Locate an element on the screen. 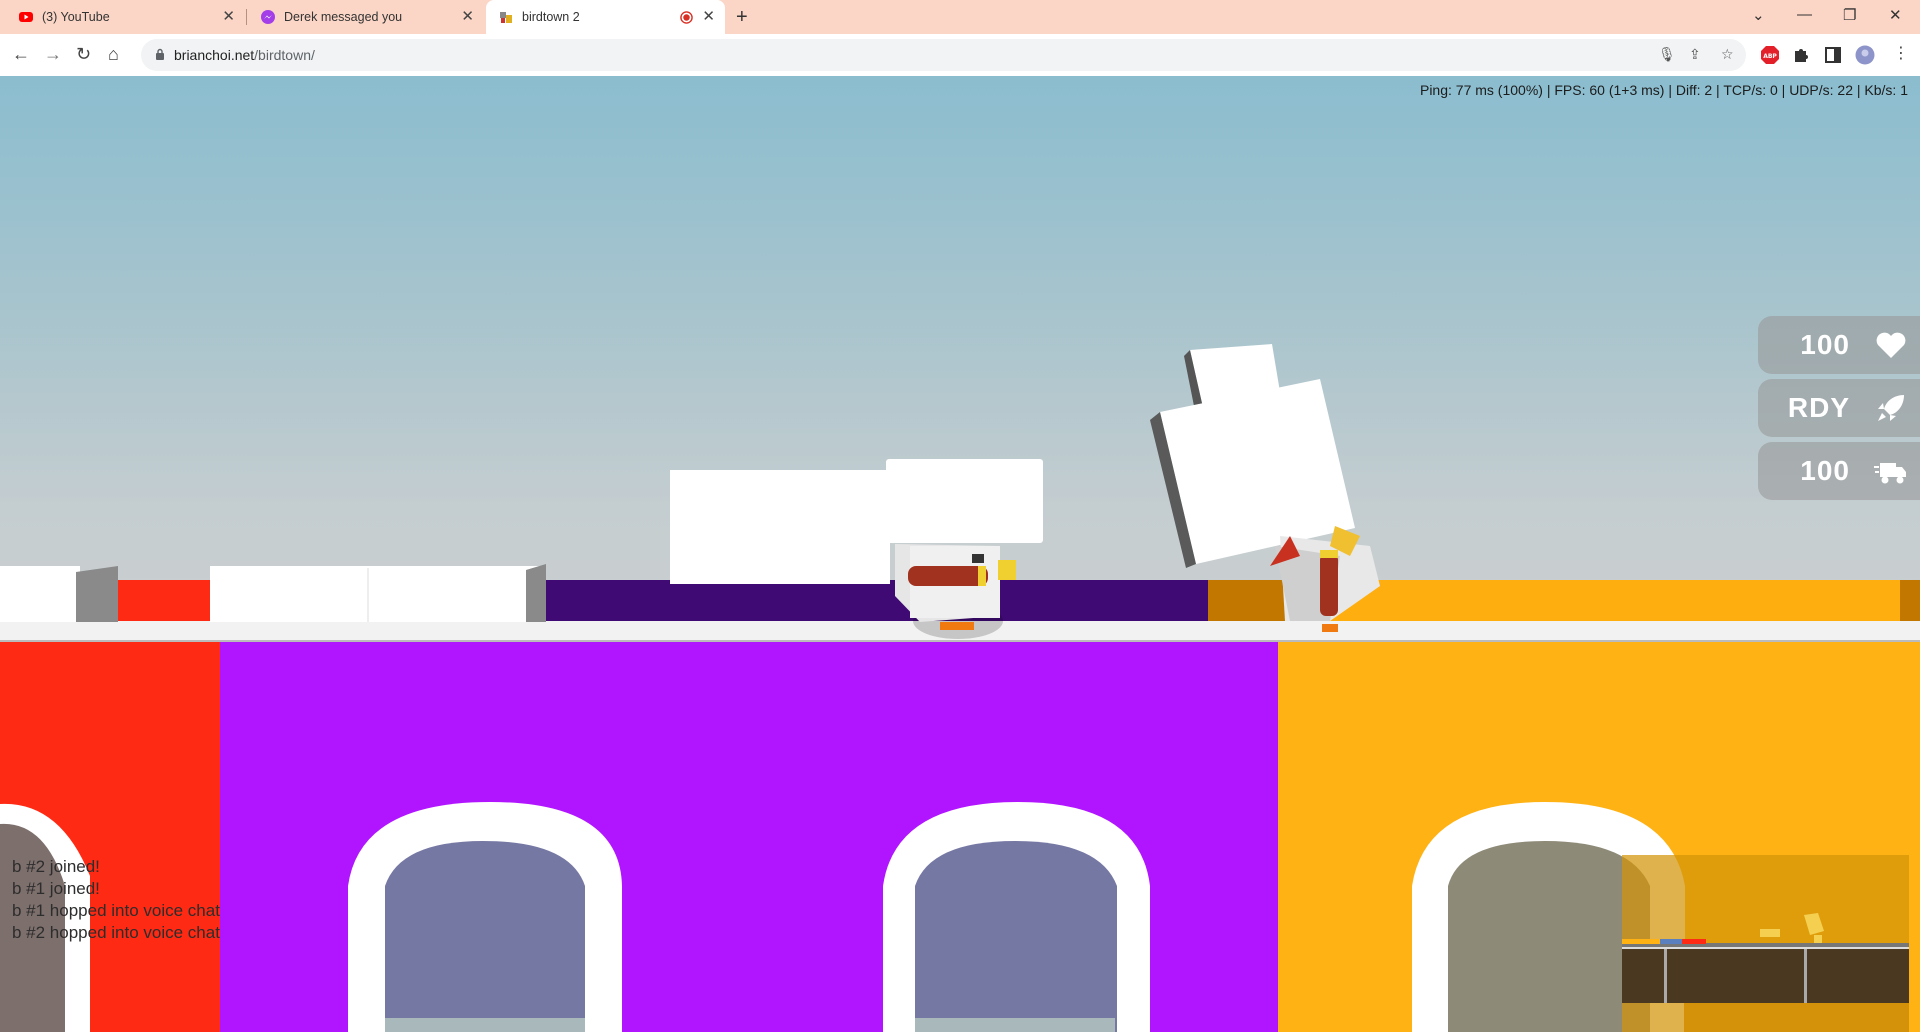 The height and width of the screenshot is (1032, 1920). minimap-scene is located at coordinates (1765, 972).